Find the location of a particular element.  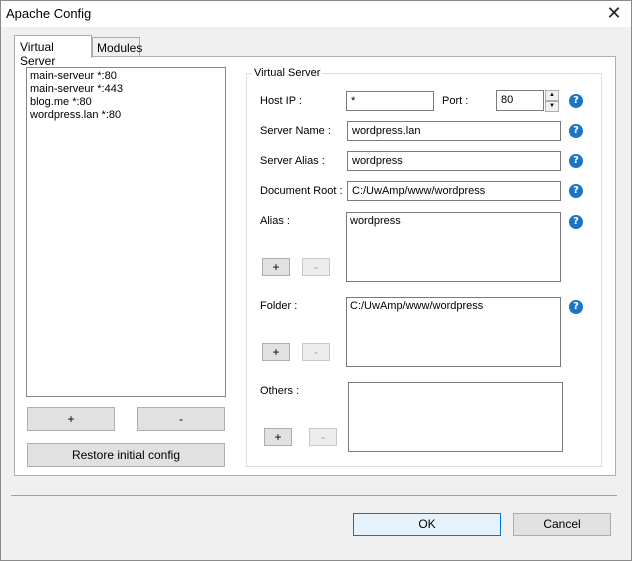

list-item: wordpress.lan *:80 is located at coordinates (75, 115).